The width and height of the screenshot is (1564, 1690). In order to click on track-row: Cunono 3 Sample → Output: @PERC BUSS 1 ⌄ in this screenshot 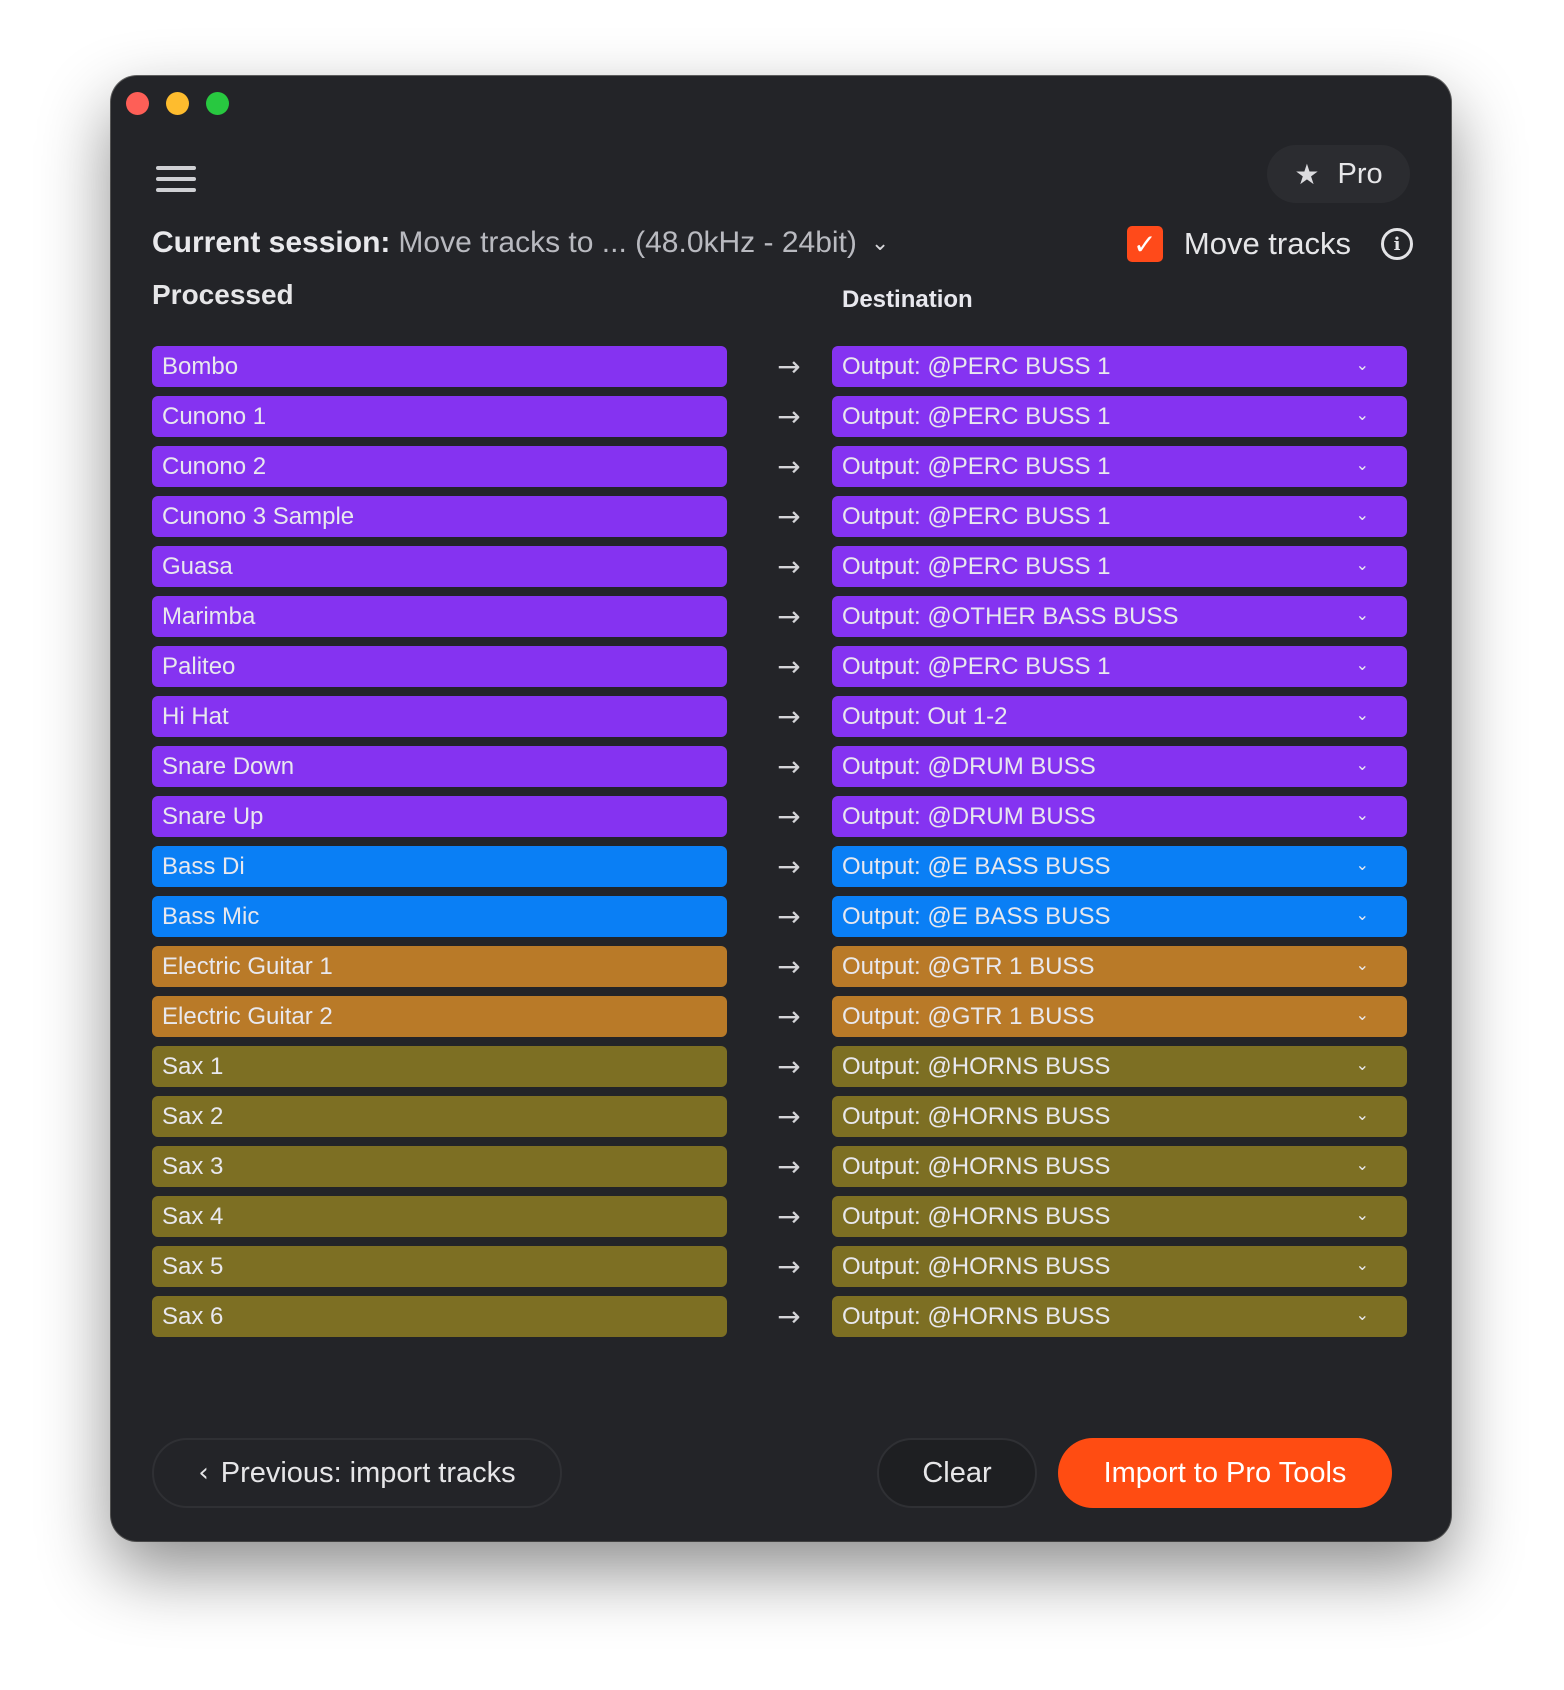, I will do `click(782, 516)`.